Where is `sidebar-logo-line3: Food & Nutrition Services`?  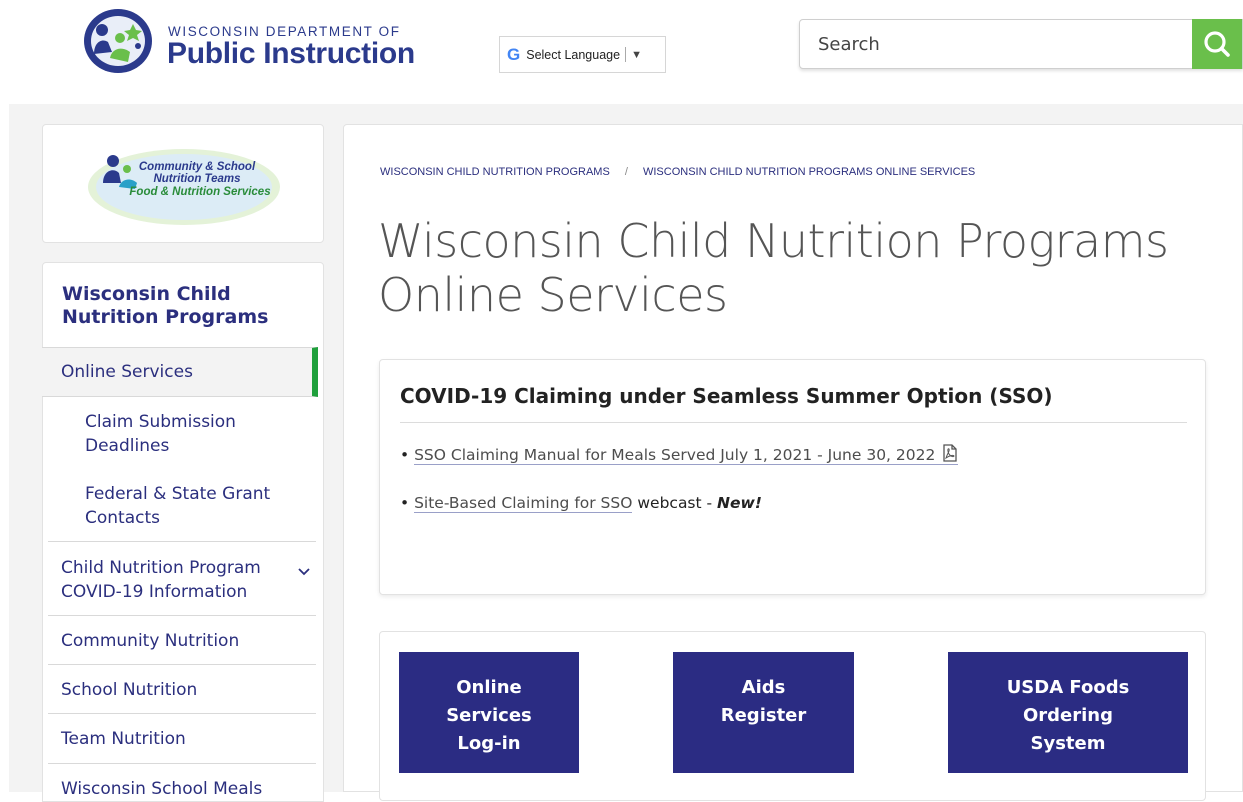
sidebar-logo-line3: Food & Nutrition Services is located at coordinates (199, 192).